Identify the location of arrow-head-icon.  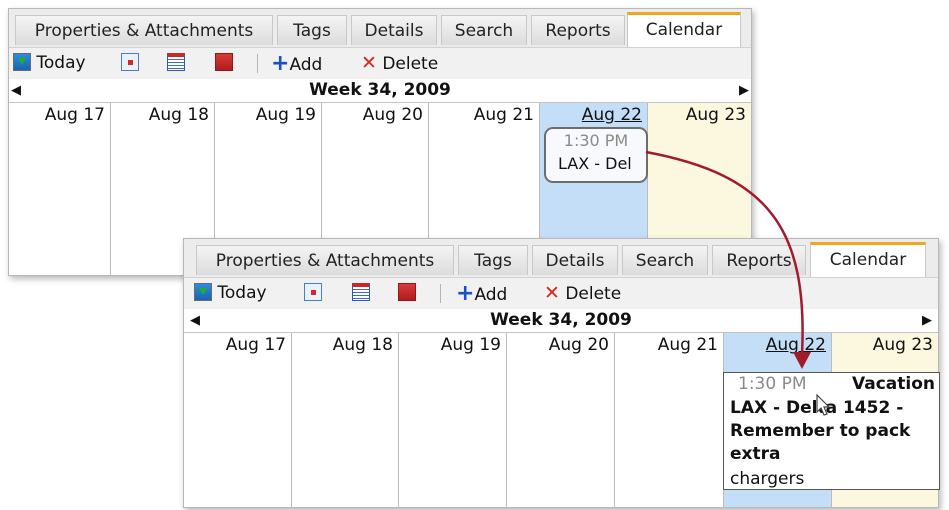
(802, 360).